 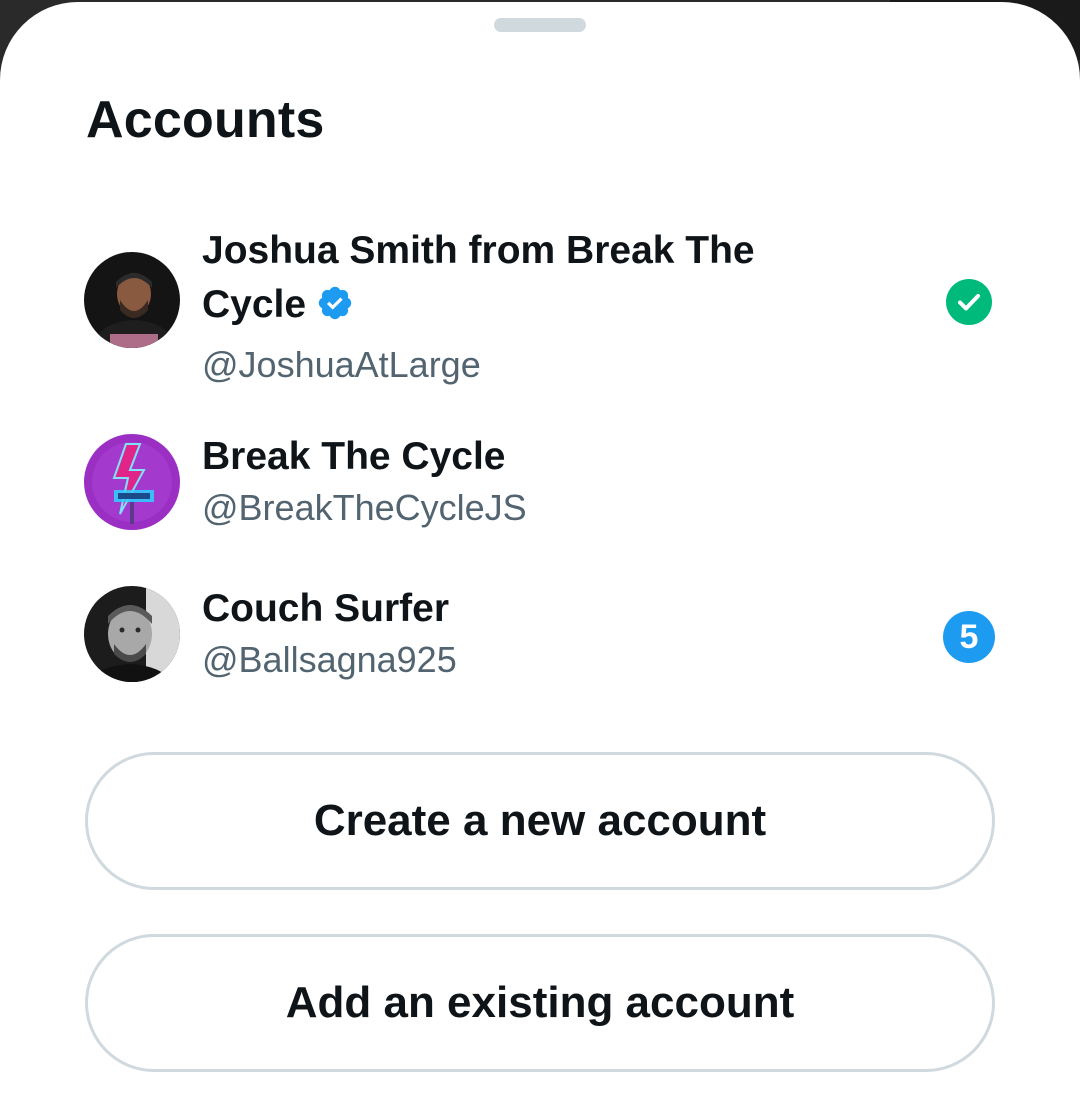 What do you see at coordinates (540, 1003) in the screenshot?
I see `add-existing-account-button: Add an existing account` at bounding box center [540, 1003].